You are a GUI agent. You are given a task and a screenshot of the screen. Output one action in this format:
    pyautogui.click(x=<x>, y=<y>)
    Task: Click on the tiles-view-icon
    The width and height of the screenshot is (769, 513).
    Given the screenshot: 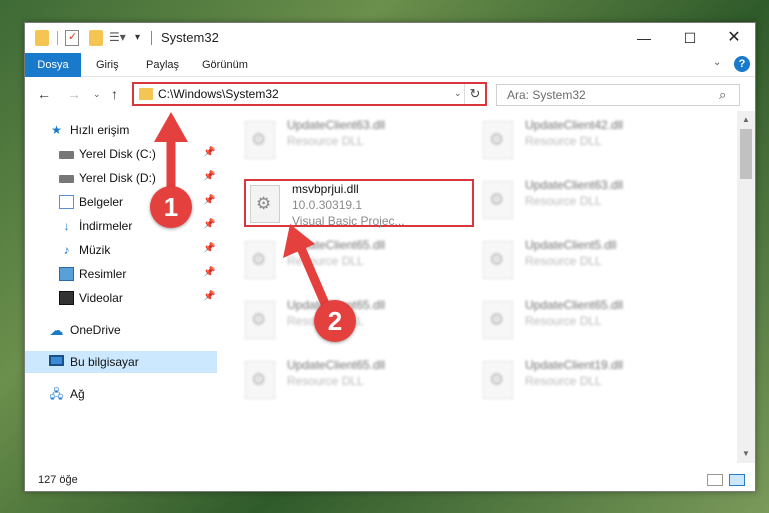 What is the action you would take?
    pyautogui.click(x=737, y=480)
    